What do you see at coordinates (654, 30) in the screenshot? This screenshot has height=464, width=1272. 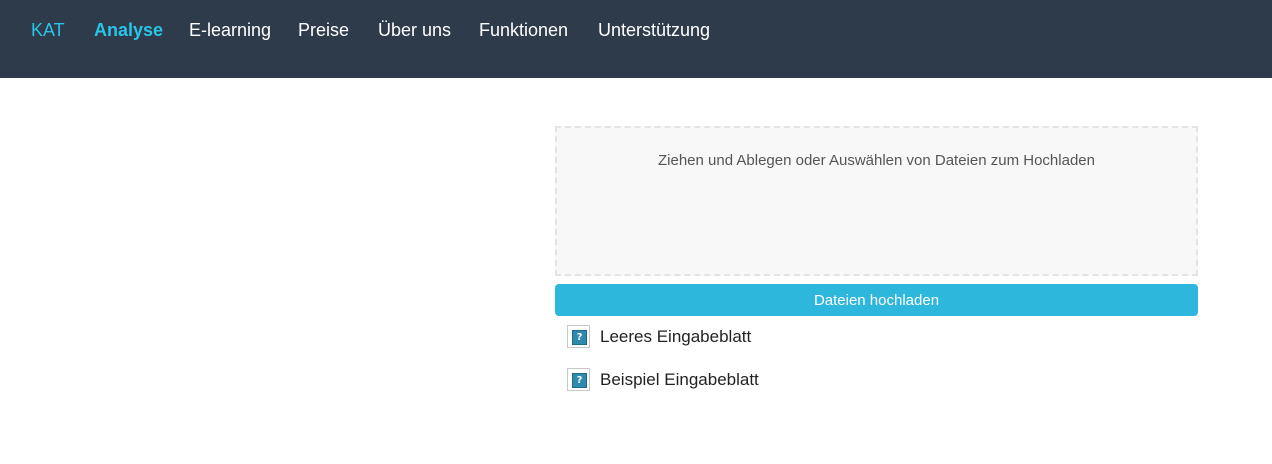 I see `nav-item-unterstuetzung: Unterstützung` at bounding box center [654, 30].